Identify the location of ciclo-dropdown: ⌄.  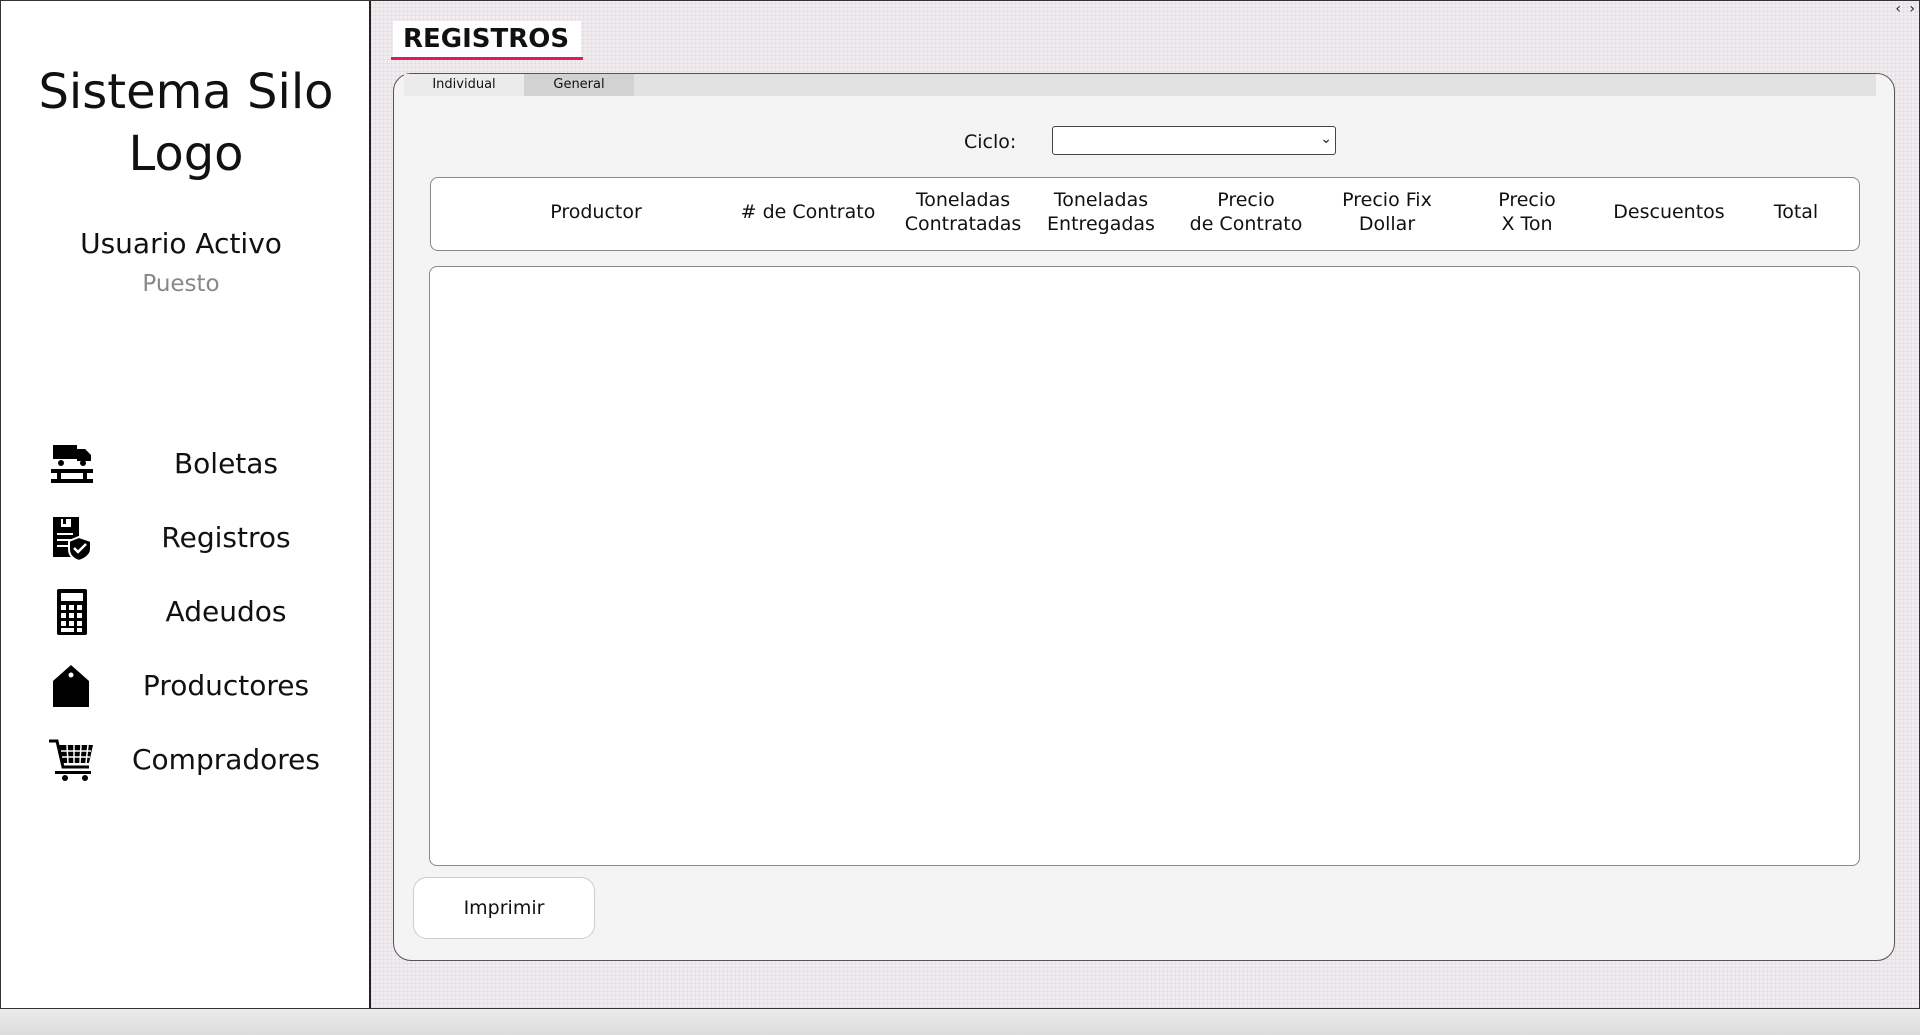
(1194, 140).